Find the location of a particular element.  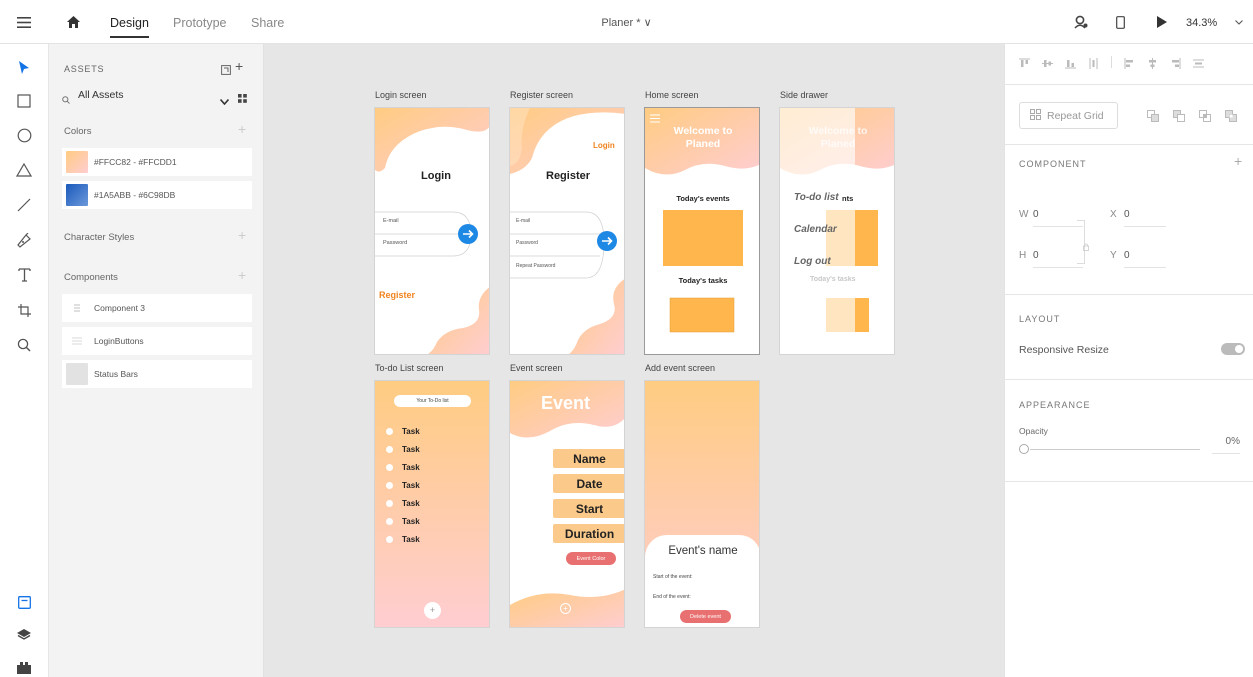

add-character-style-icon: + is located at coordinates (242, 235).